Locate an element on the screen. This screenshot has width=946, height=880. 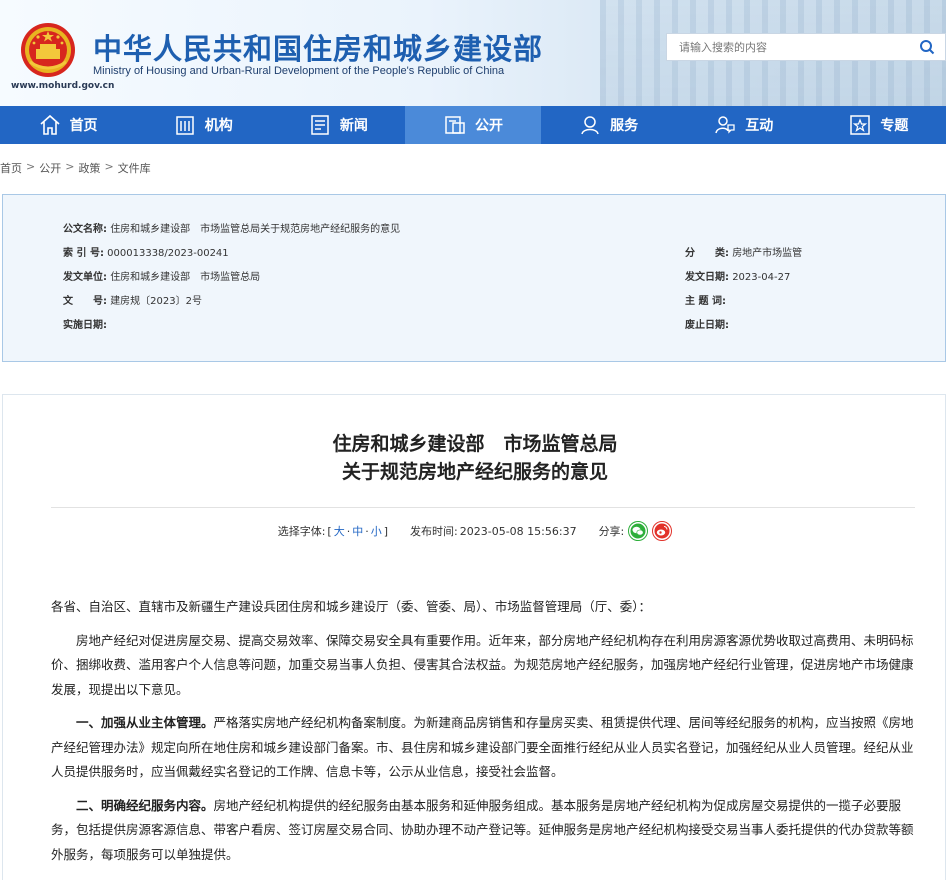
nav-label: 机构 is located at coordinates (218, 126).